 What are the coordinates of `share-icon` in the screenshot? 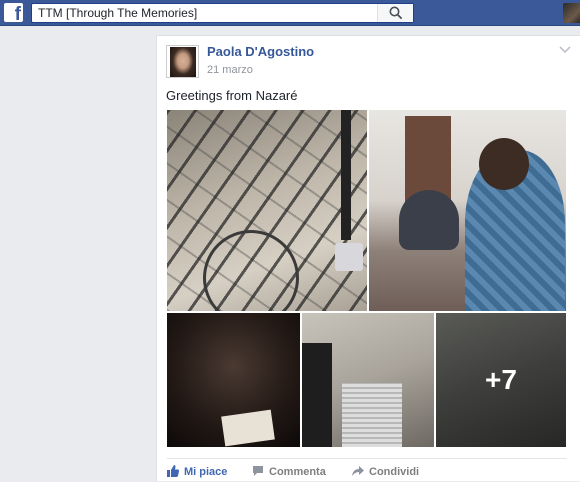 It's located at (358, 471).